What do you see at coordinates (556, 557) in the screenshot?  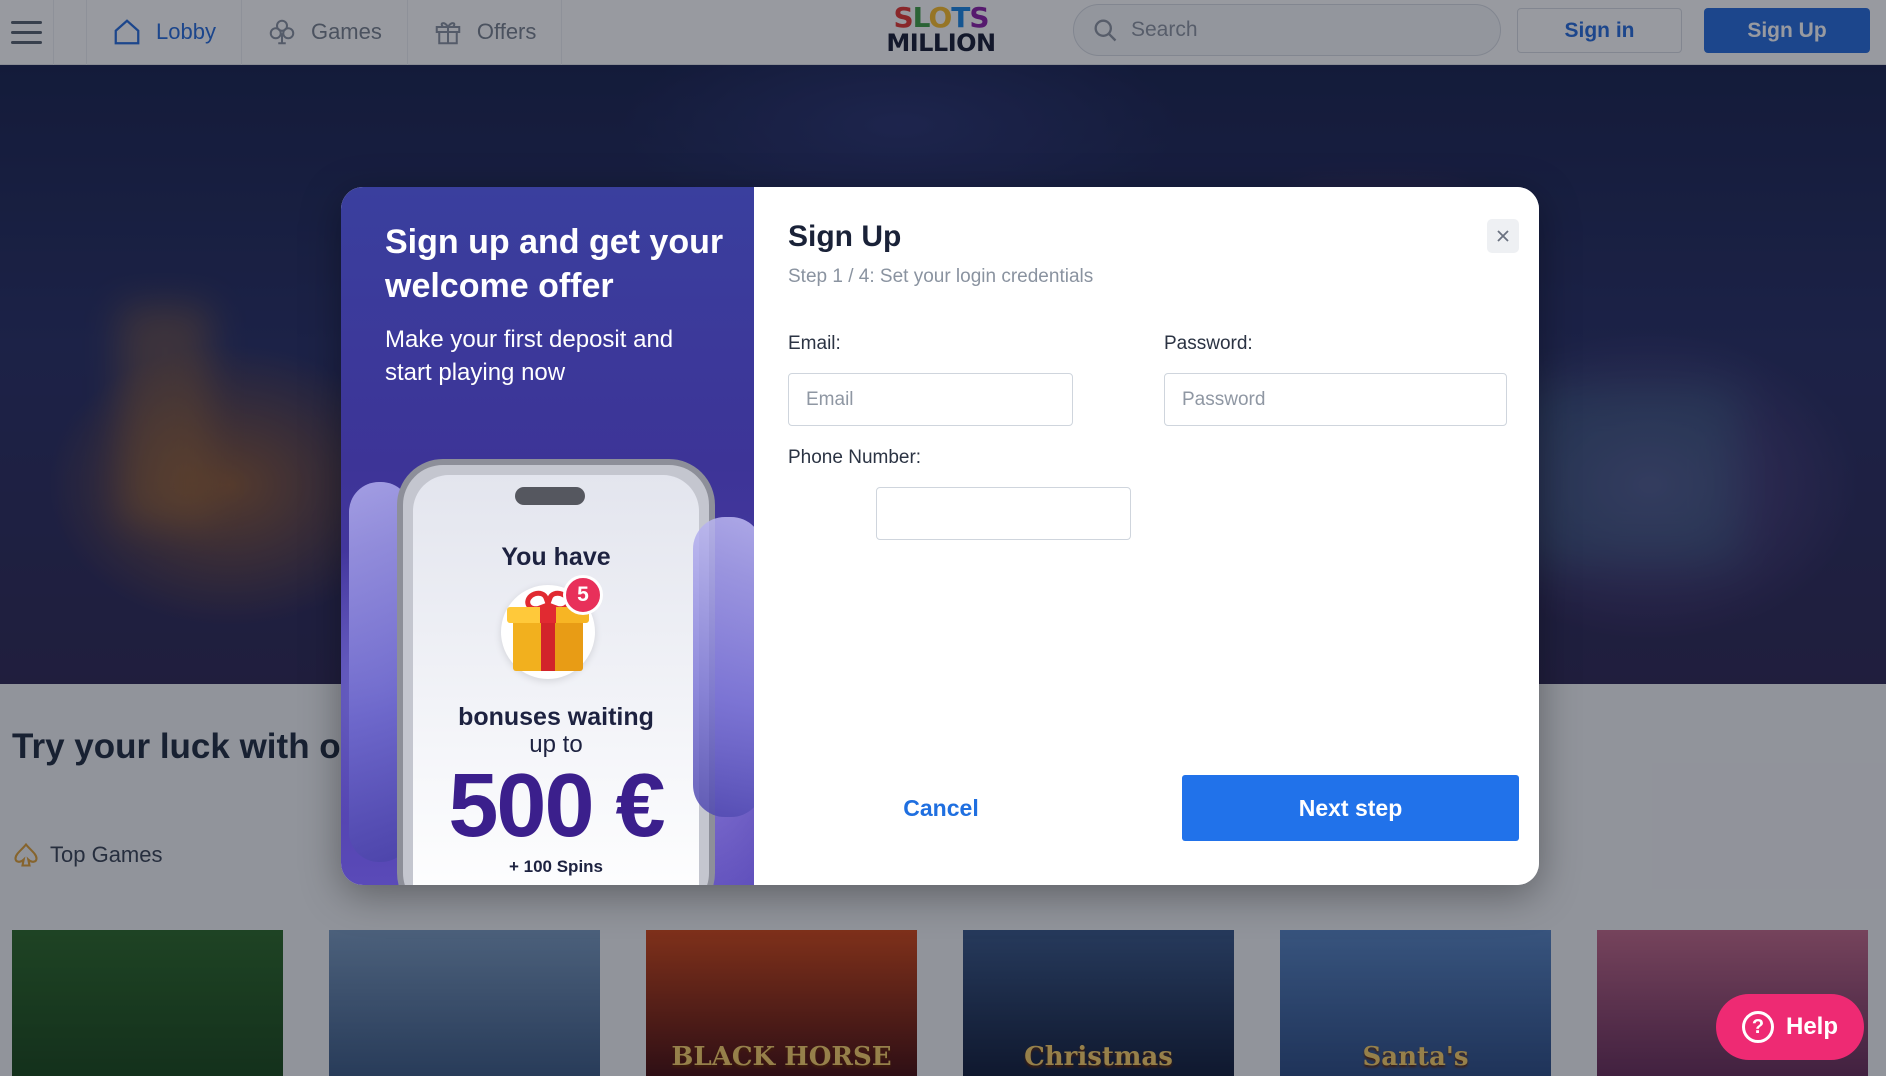 I see `you-have-text: You have` at bounding box center [556, 557].